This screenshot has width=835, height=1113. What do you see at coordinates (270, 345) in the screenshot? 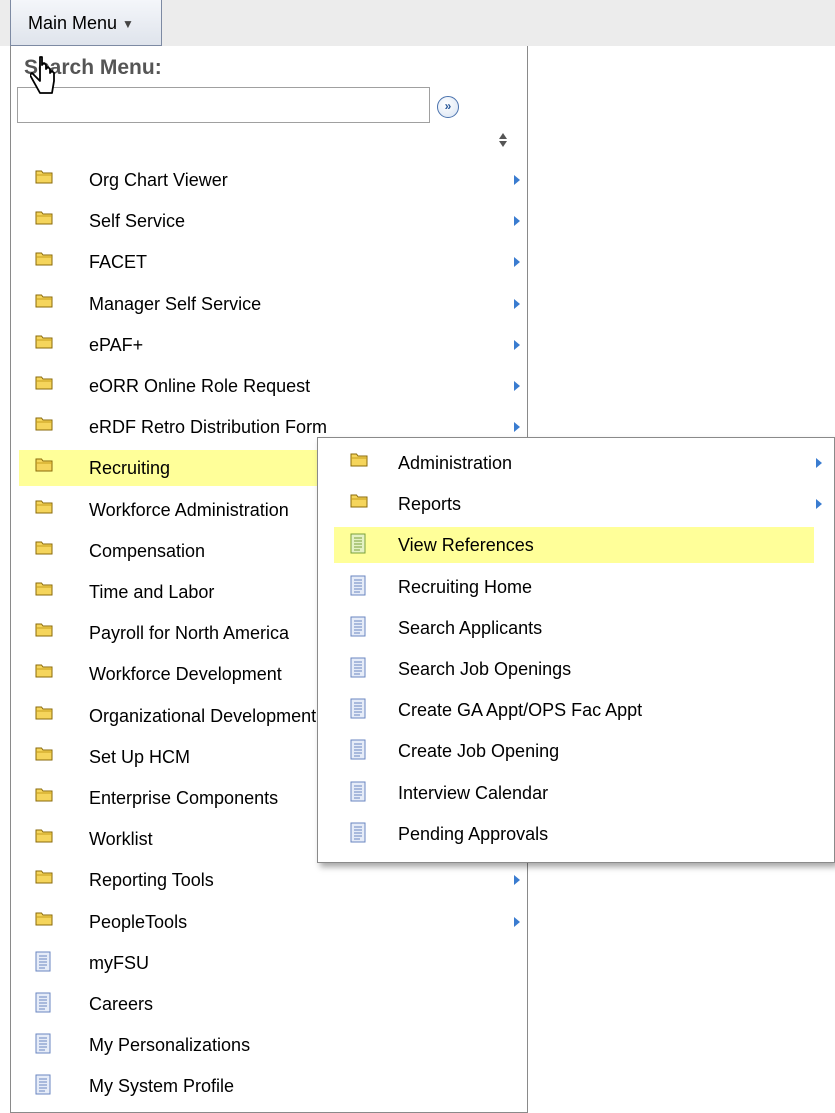
I see `menu-item-epaf: ePAF+` at bounding box center [270, 345].